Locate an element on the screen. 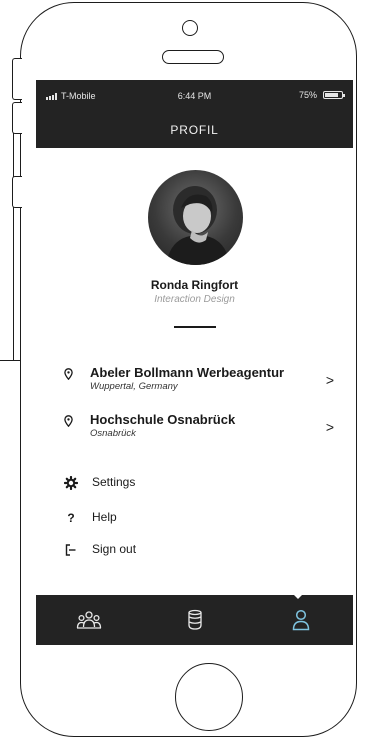 The height and width of the screenshot is (747, 366). volume-down-button is located at coordinates (17, 192).